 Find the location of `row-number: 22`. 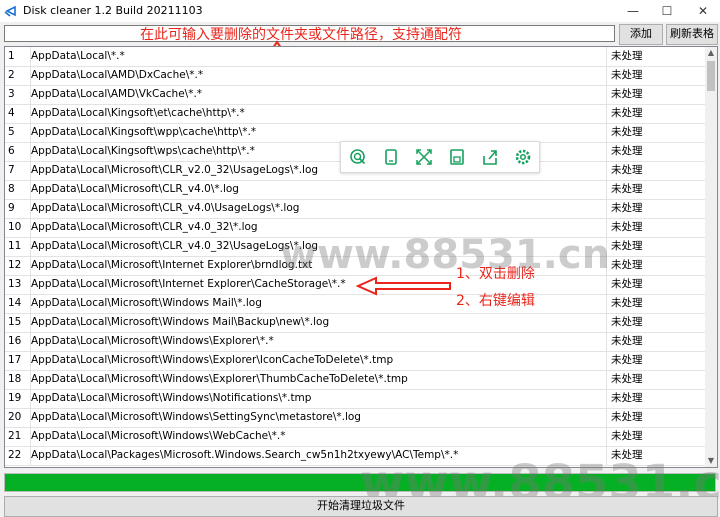

row-number: 22 is located at coordinates (18, 455).